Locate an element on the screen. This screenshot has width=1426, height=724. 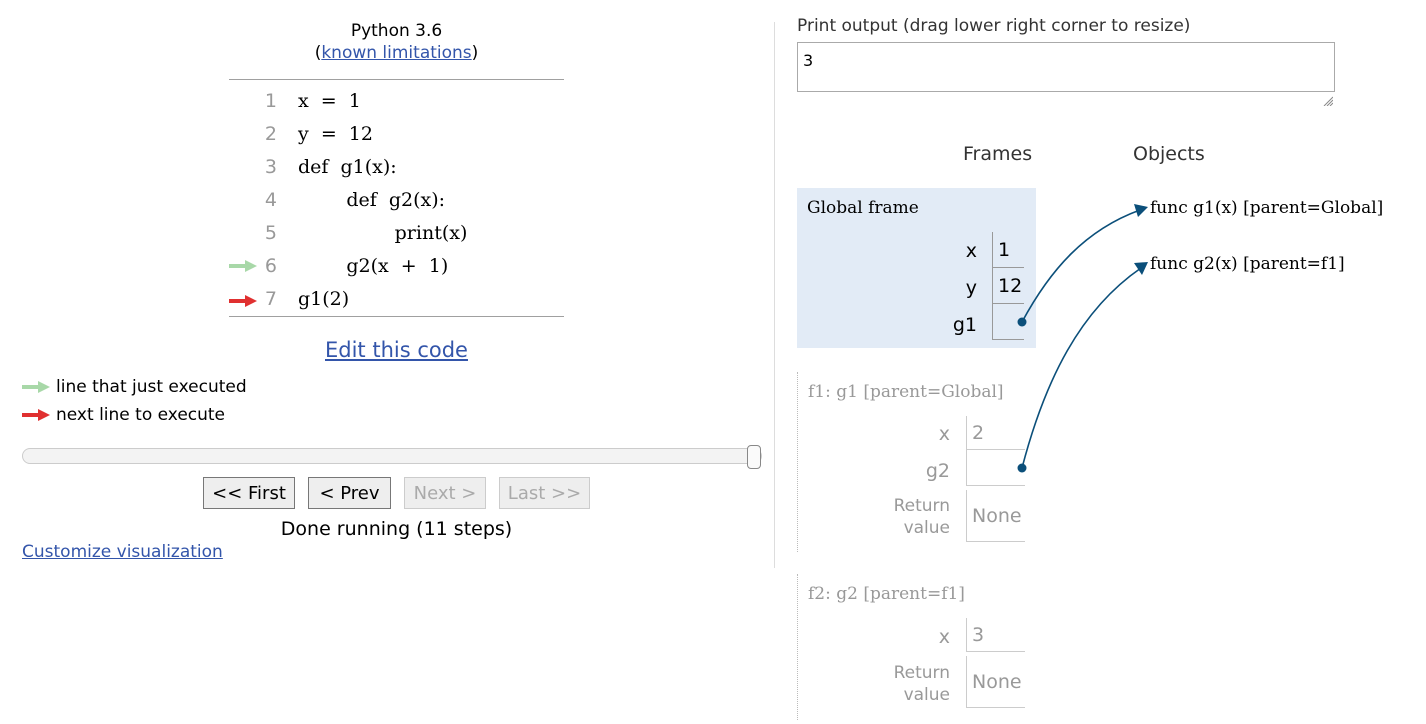
var-value-x: 3 is located at coordinates (995, 635).